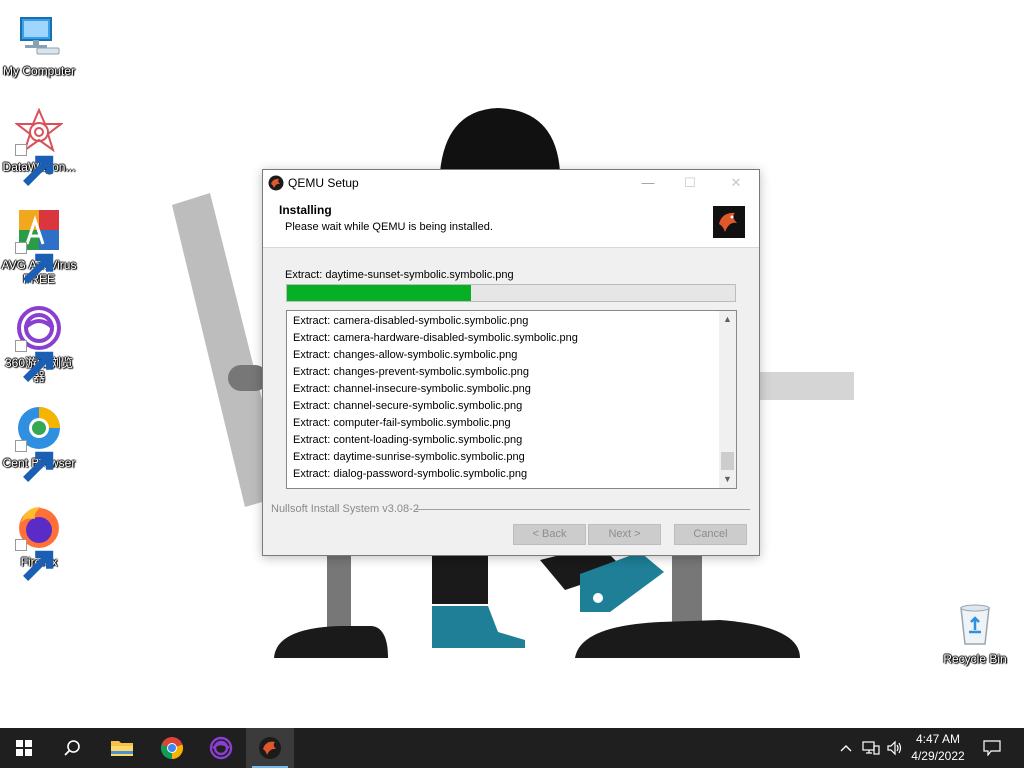 This screenshot has height=768, width=1024. I want to click on qemu-setup-icon, so click(270, 748).